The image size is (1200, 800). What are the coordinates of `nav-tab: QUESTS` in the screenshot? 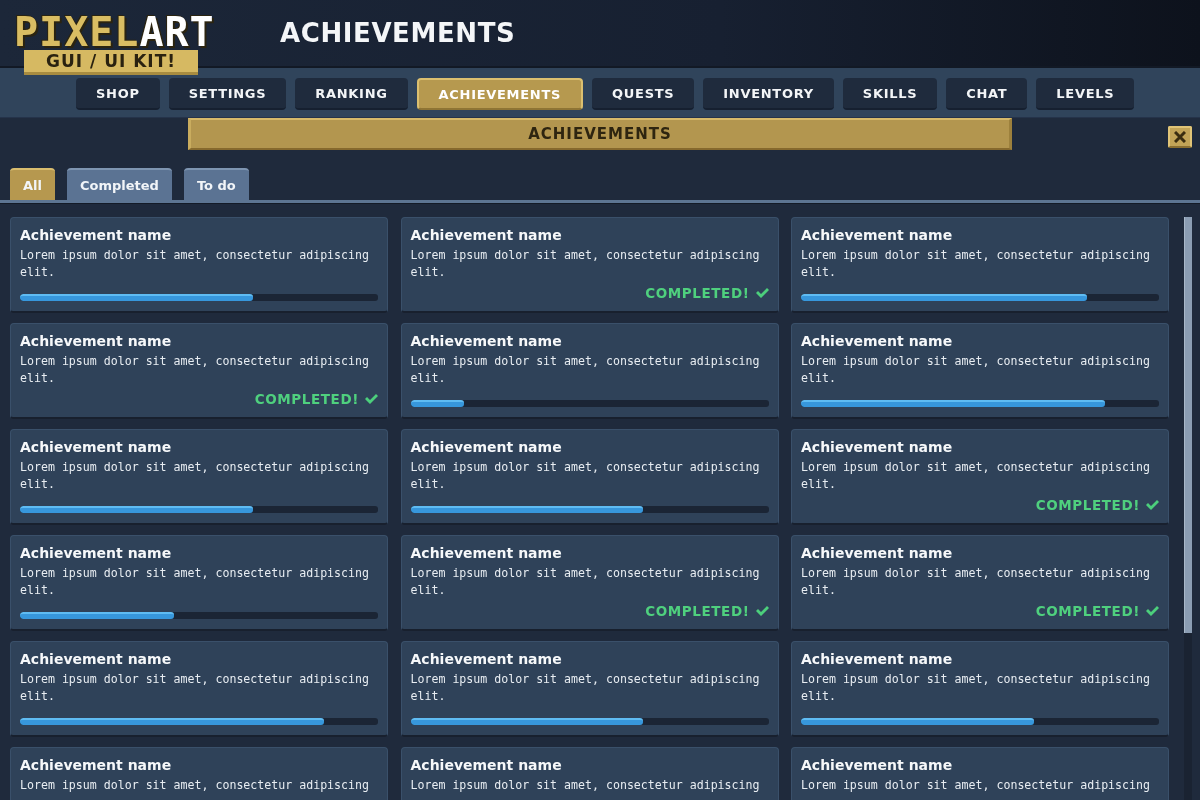 It's located at (643, 94).